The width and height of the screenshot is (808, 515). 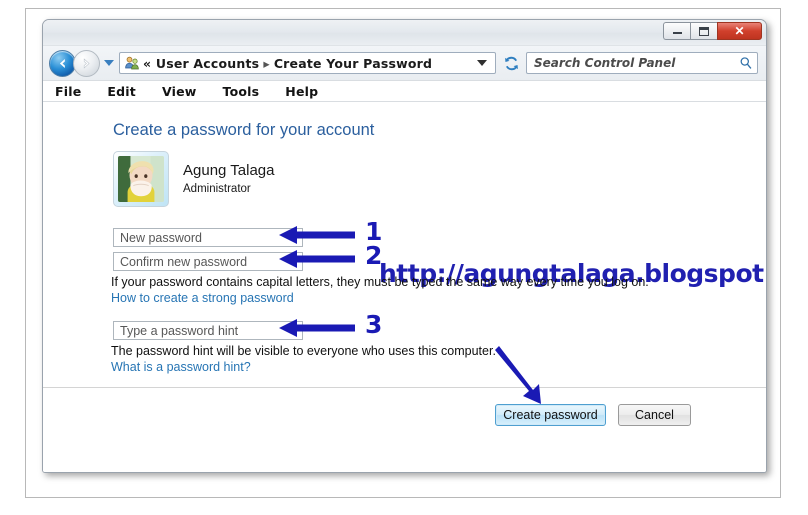 I want to click on link-what-is-password-hint: What is a password hint?, so click(x=181, y=367).